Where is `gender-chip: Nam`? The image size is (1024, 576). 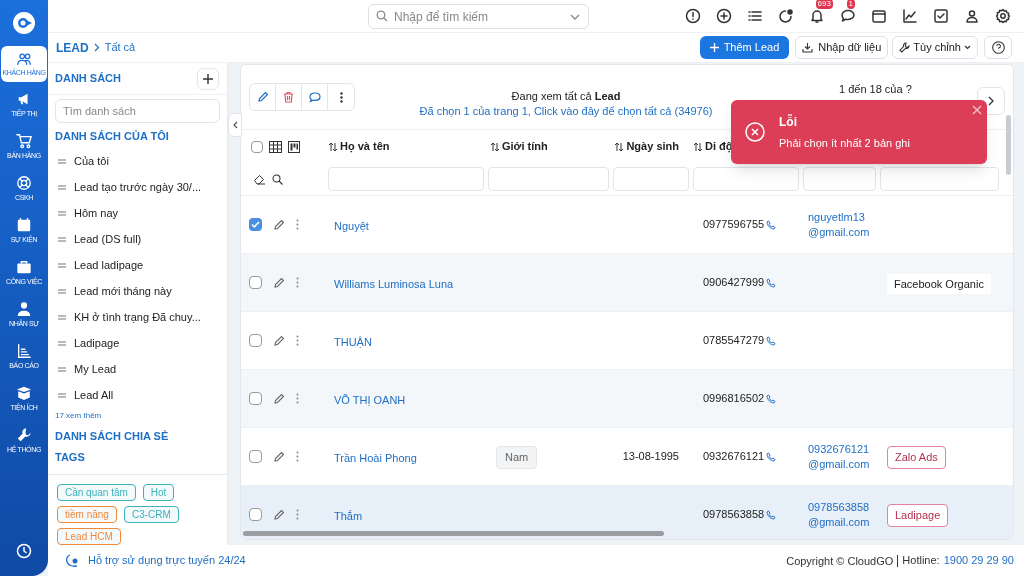 gender-chip: Nam is located at coordinates (517, 457).